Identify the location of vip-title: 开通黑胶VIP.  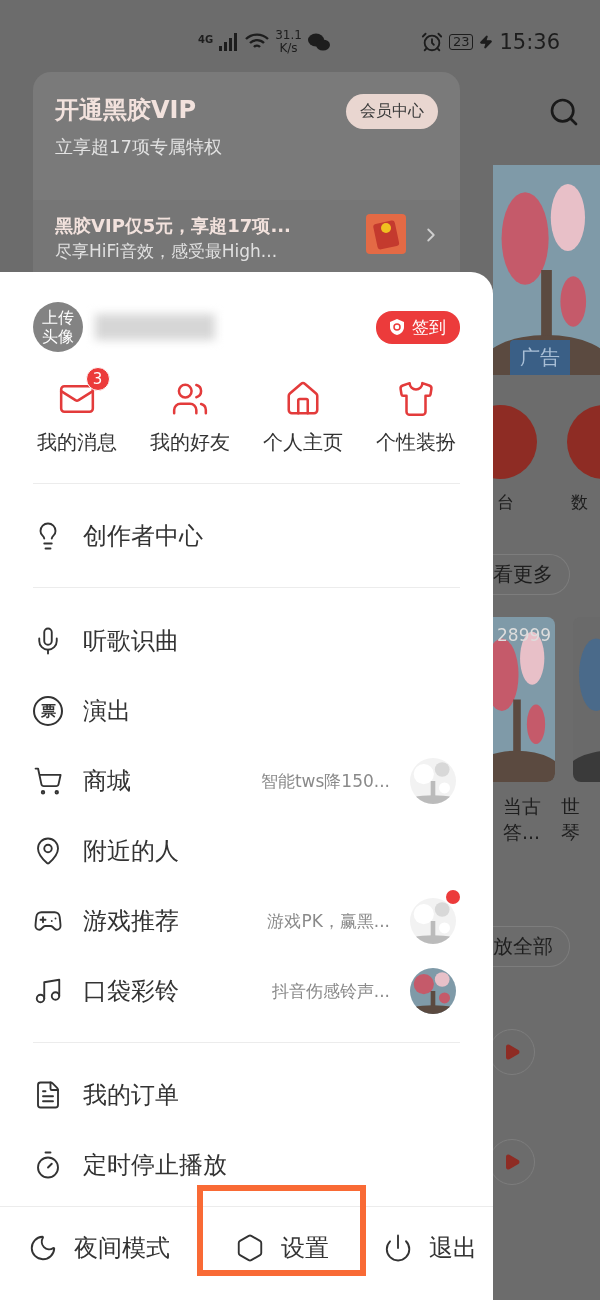
(126, 110).